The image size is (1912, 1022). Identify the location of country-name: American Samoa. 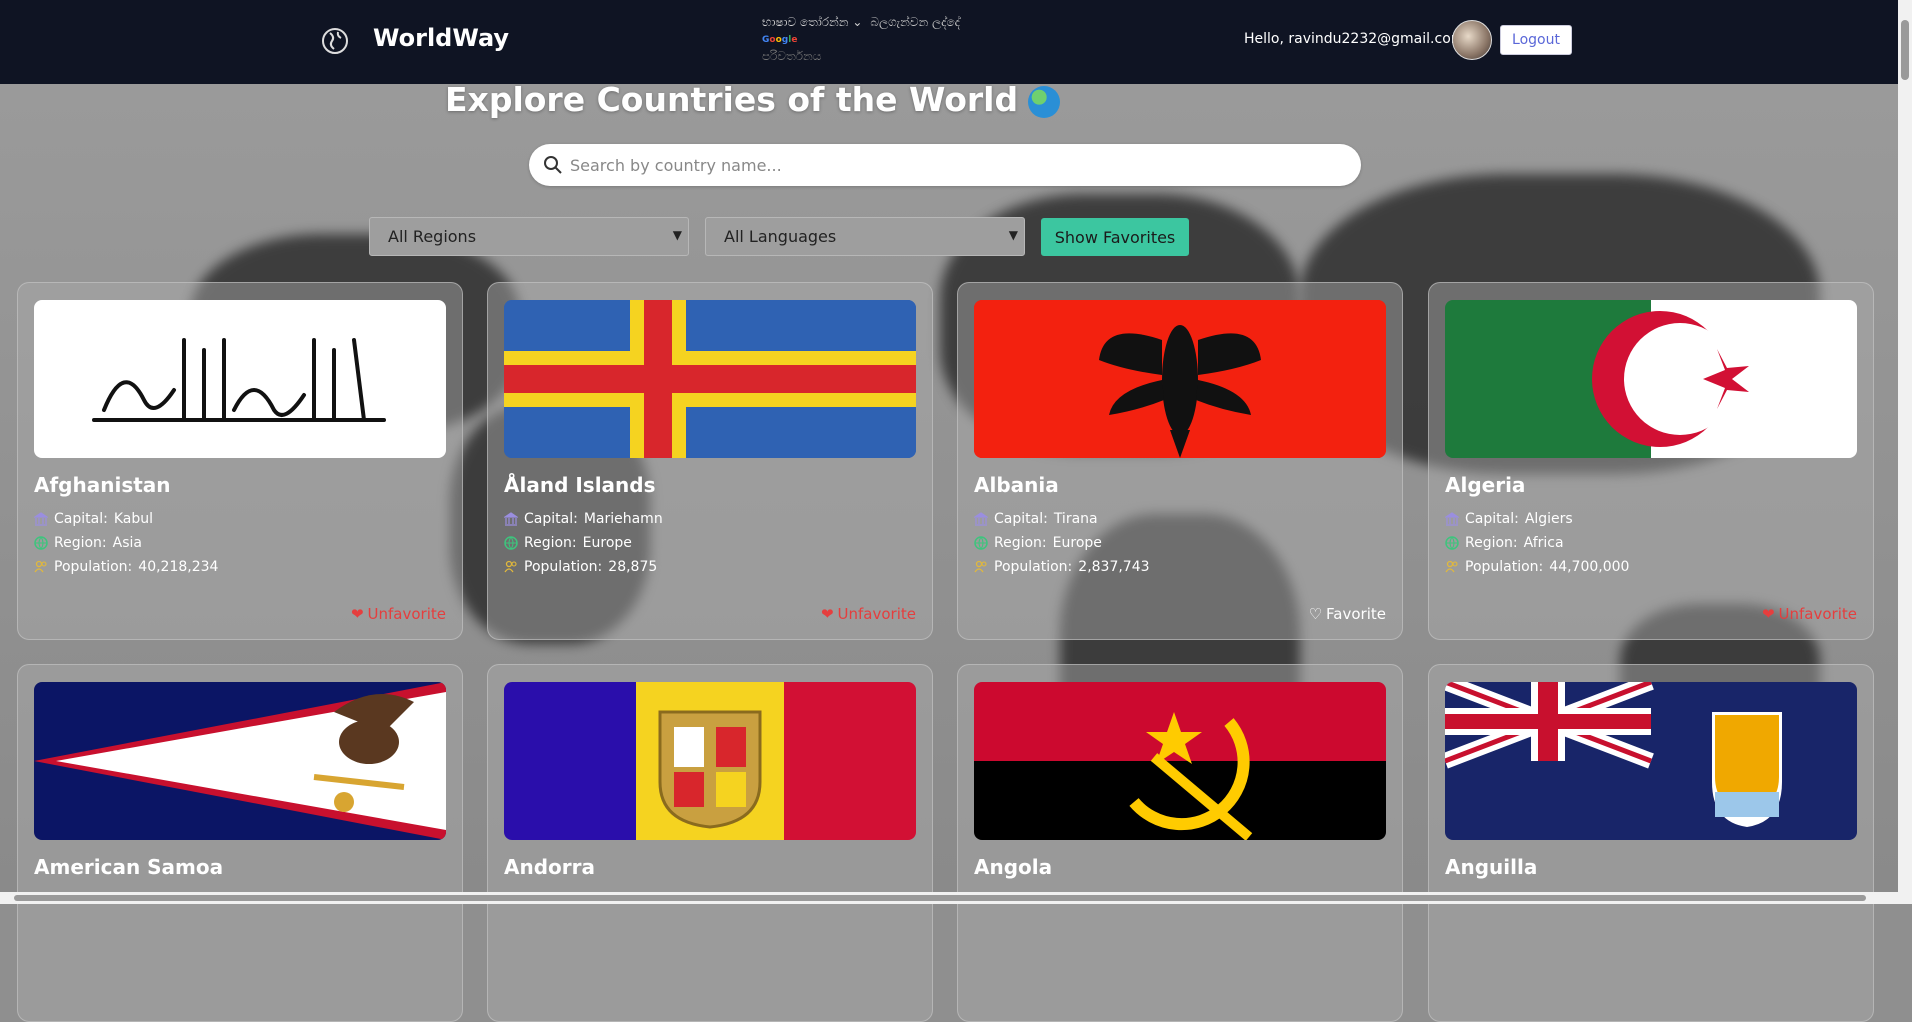
(128, 867).